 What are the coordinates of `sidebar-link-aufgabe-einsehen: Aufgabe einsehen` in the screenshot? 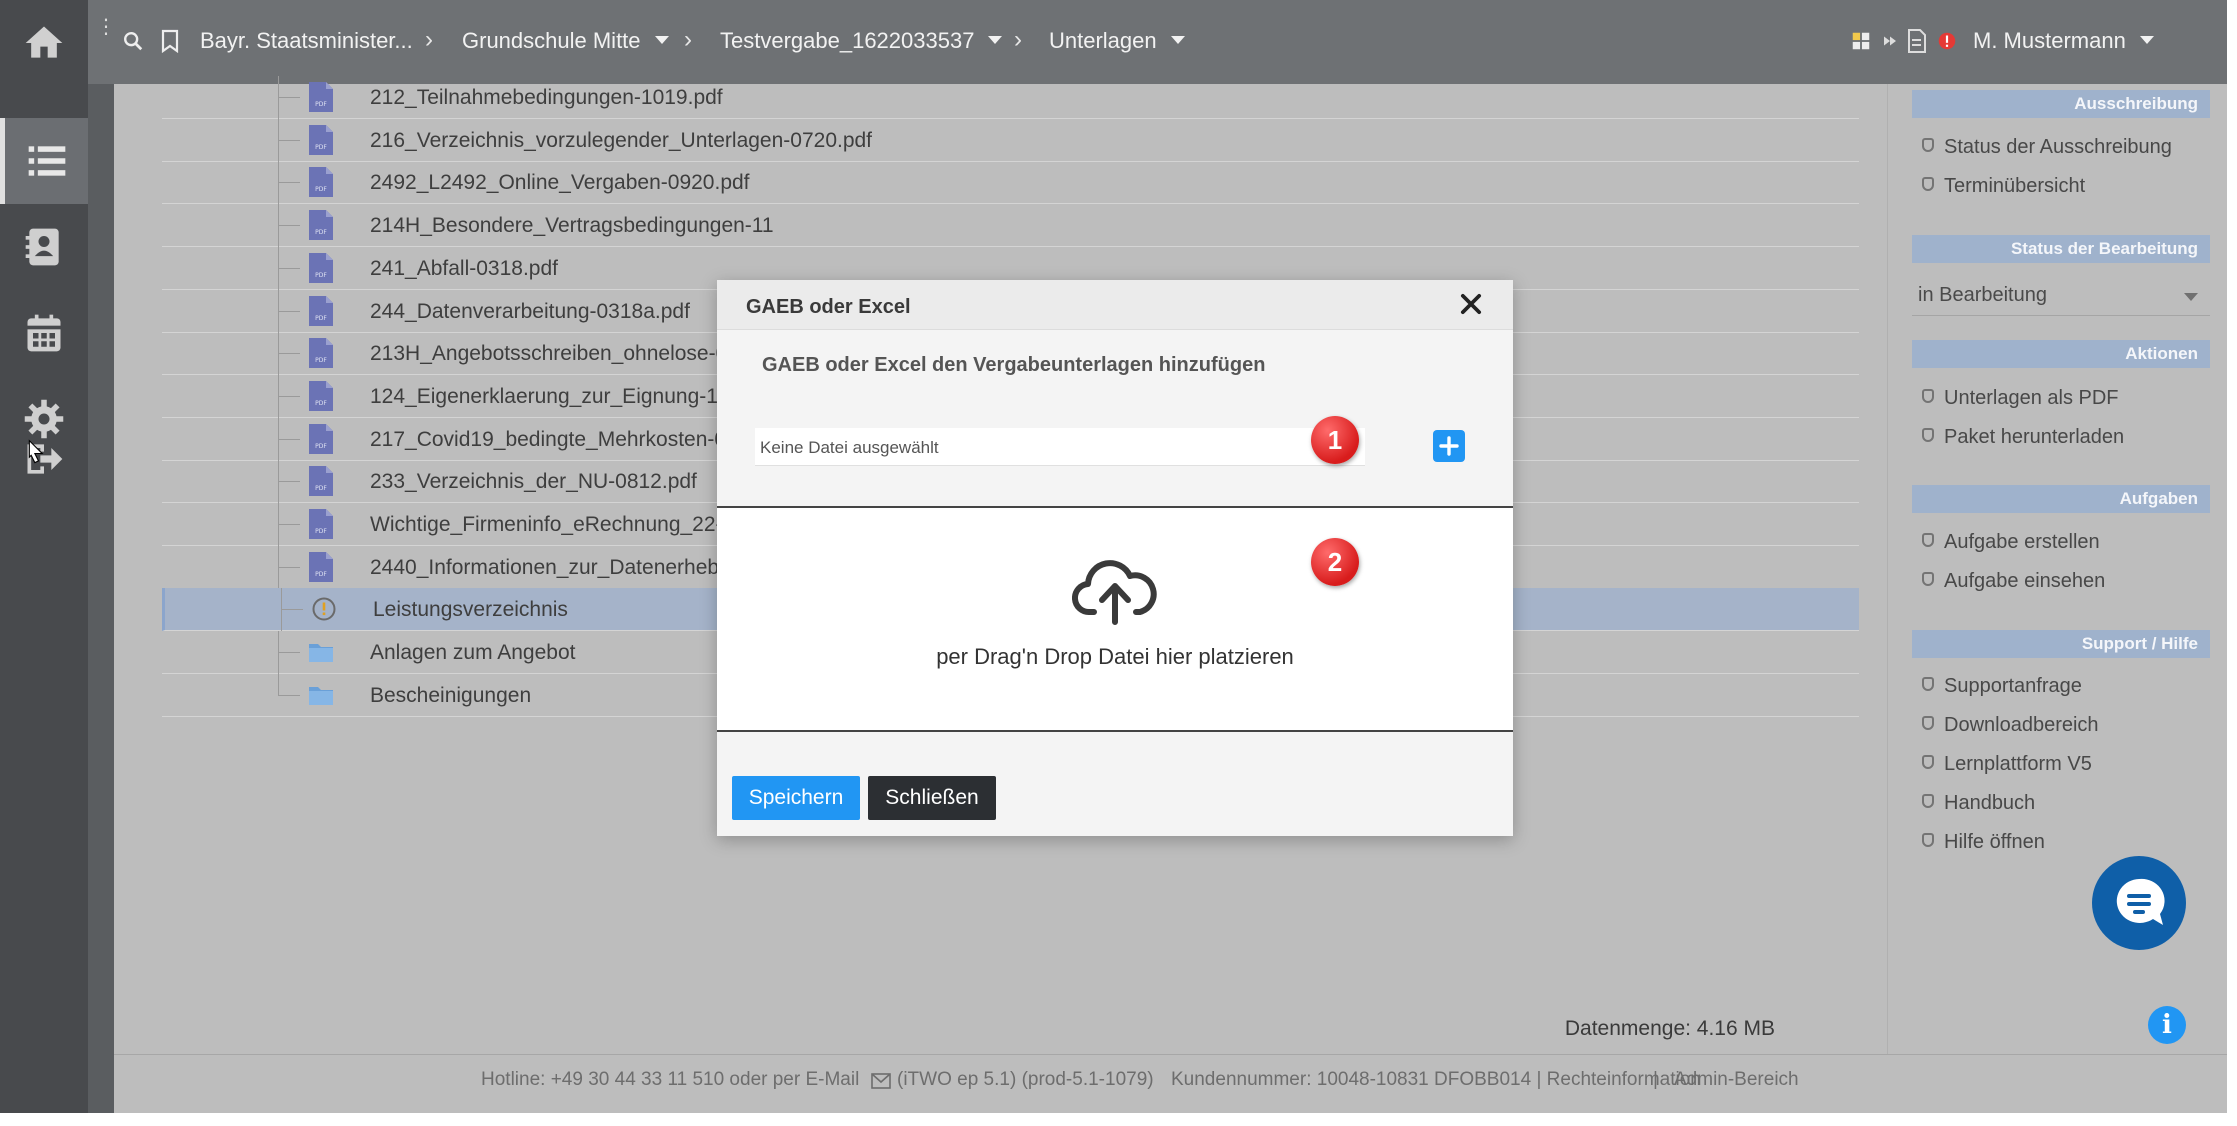 It's located at (2013, 581).